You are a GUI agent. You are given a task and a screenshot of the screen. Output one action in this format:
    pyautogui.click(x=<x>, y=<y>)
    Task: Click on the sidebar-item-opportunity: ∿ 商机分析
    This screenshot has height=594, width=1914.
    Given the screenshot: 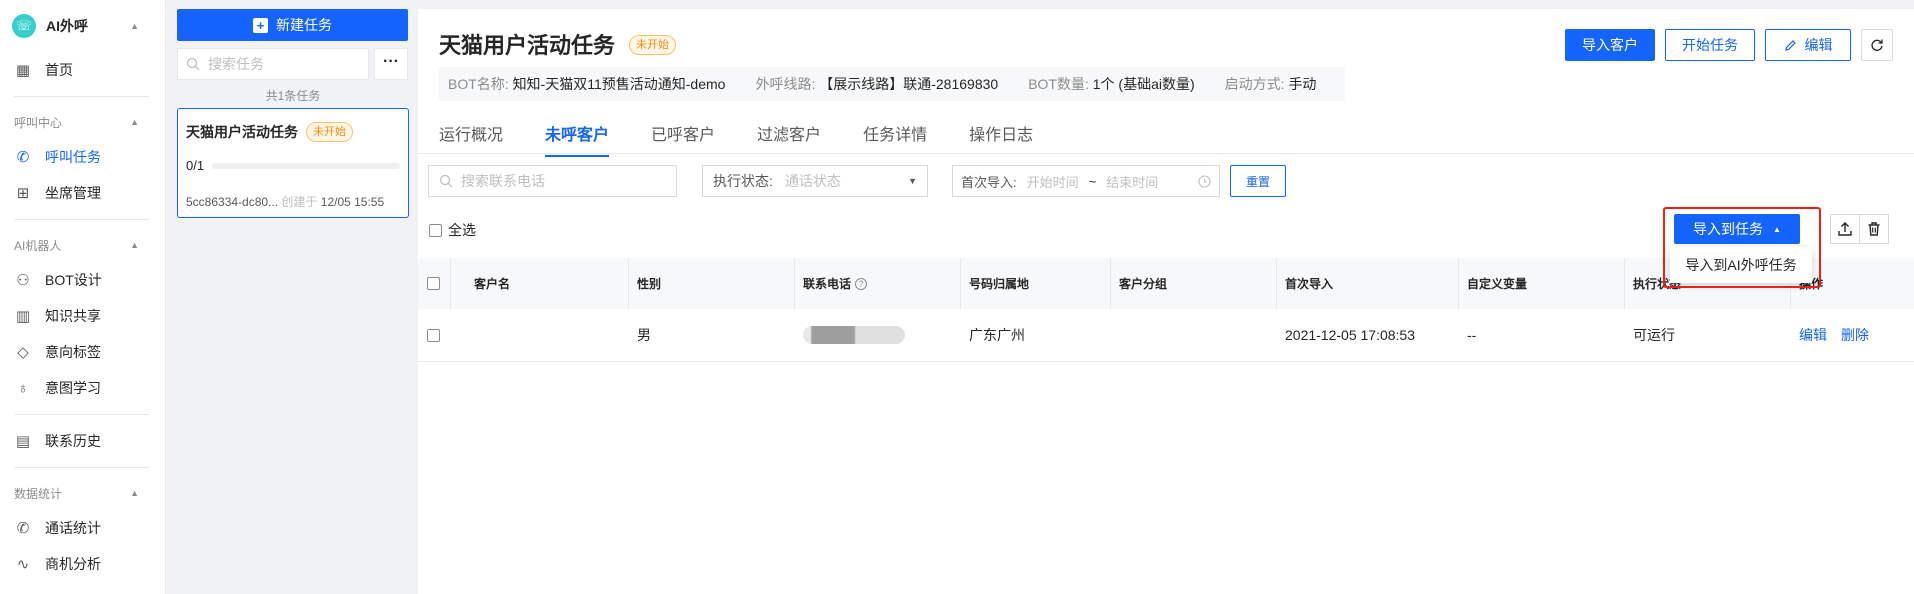 What is the action you would take?
    pyautogui.click(x=82, y=564)
    